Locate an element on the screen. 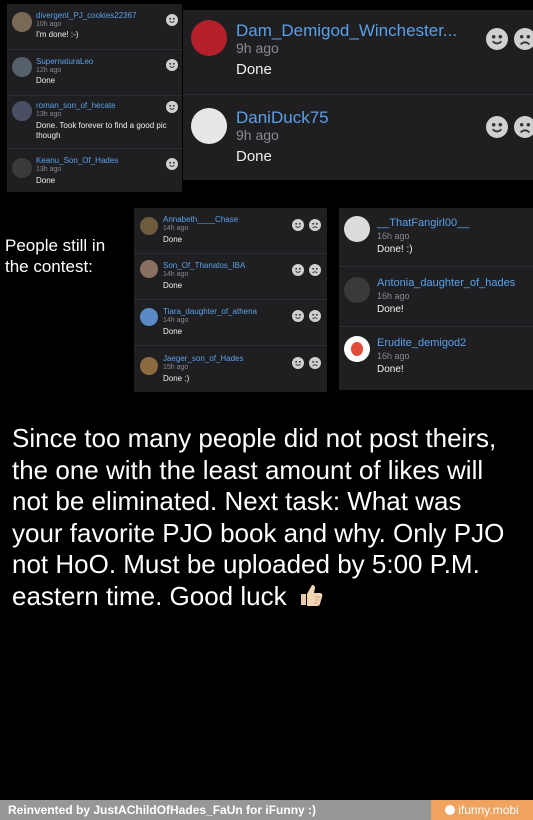 This screenshot has width=533, height=820. contest-label-line2: the contest: is located at coordinates (49, 266).